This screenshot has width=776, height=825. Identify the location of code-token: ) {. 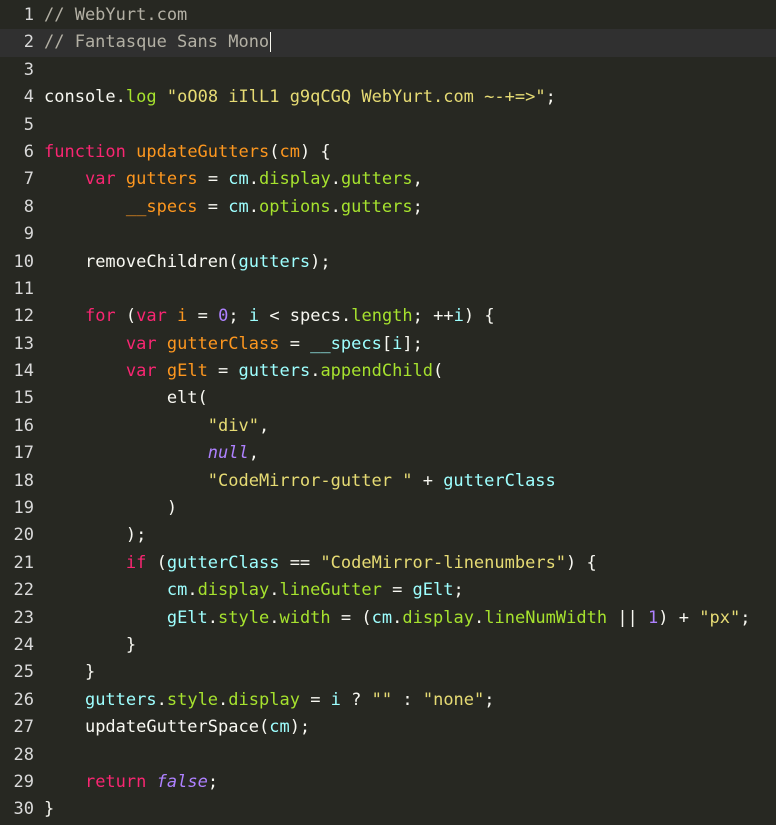
(315, 151).